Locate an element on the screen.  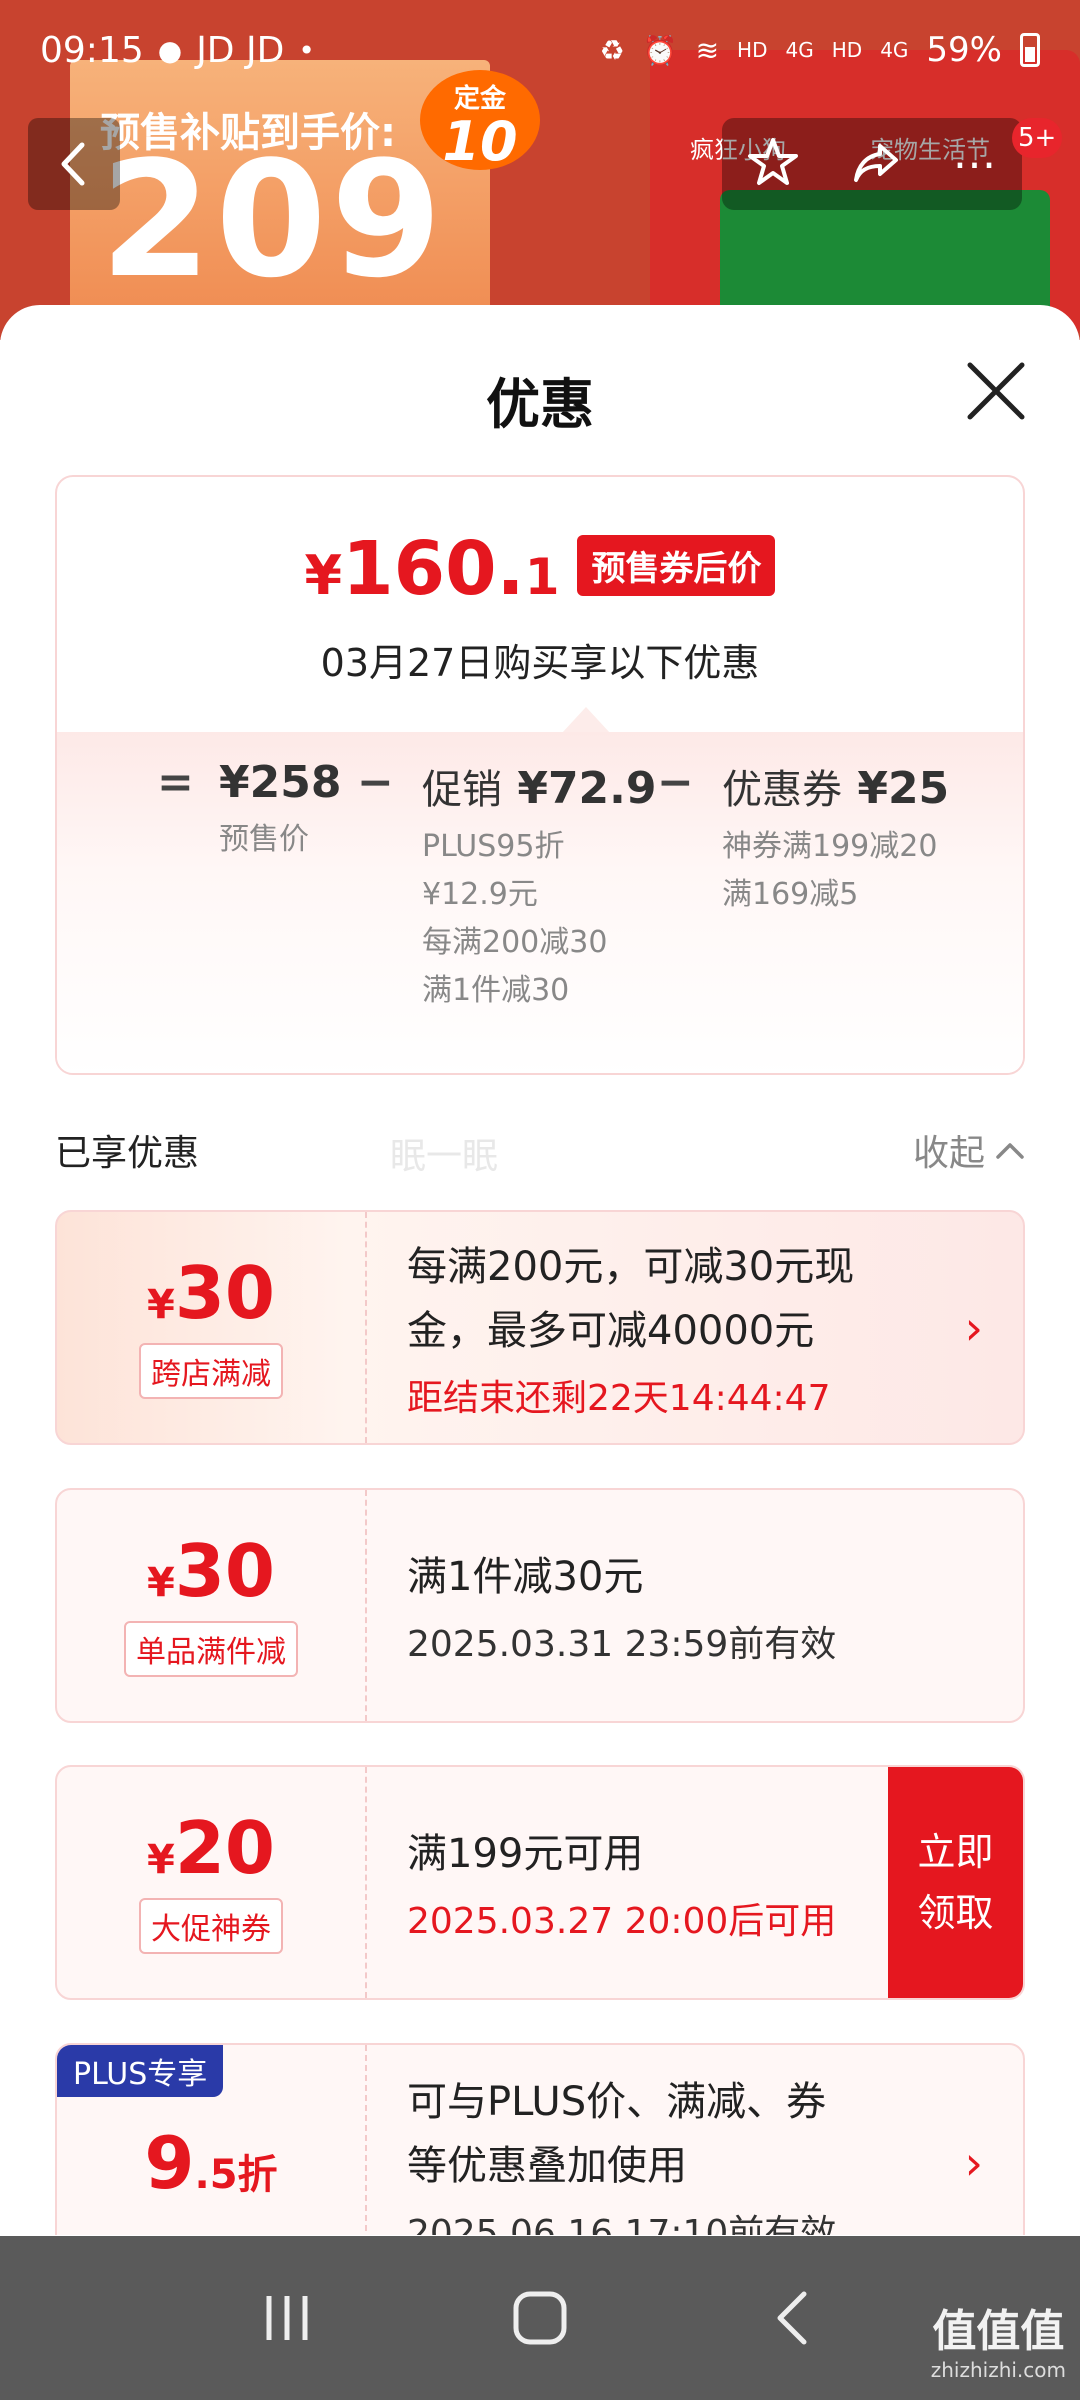
battery-icon is located at coordinates (1030, 50).